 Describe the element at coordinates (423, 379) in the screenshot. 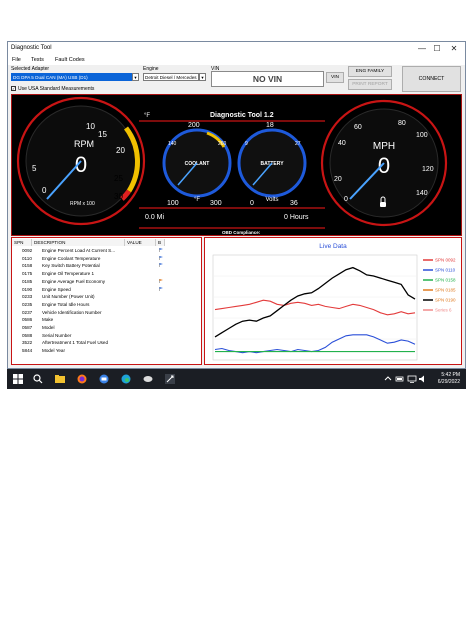

I see `volume-icon` at that location.